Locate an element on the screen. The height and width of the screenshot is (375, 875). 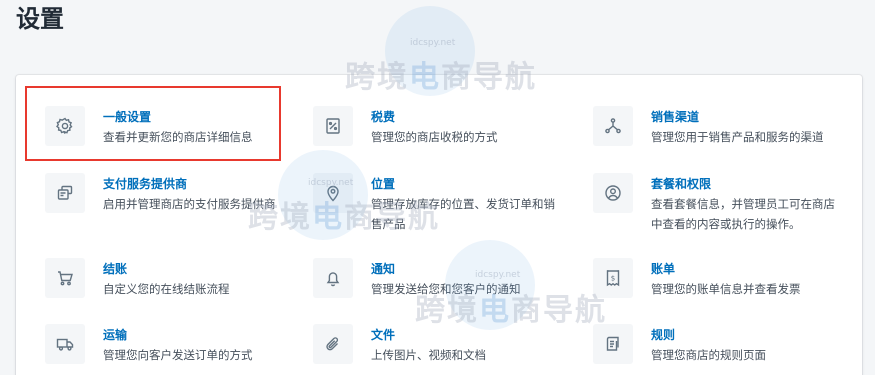
settings-item-locations: 位置 管理存放库存的位置、发货订单和销售产品 is located at coordinates (443, 203).